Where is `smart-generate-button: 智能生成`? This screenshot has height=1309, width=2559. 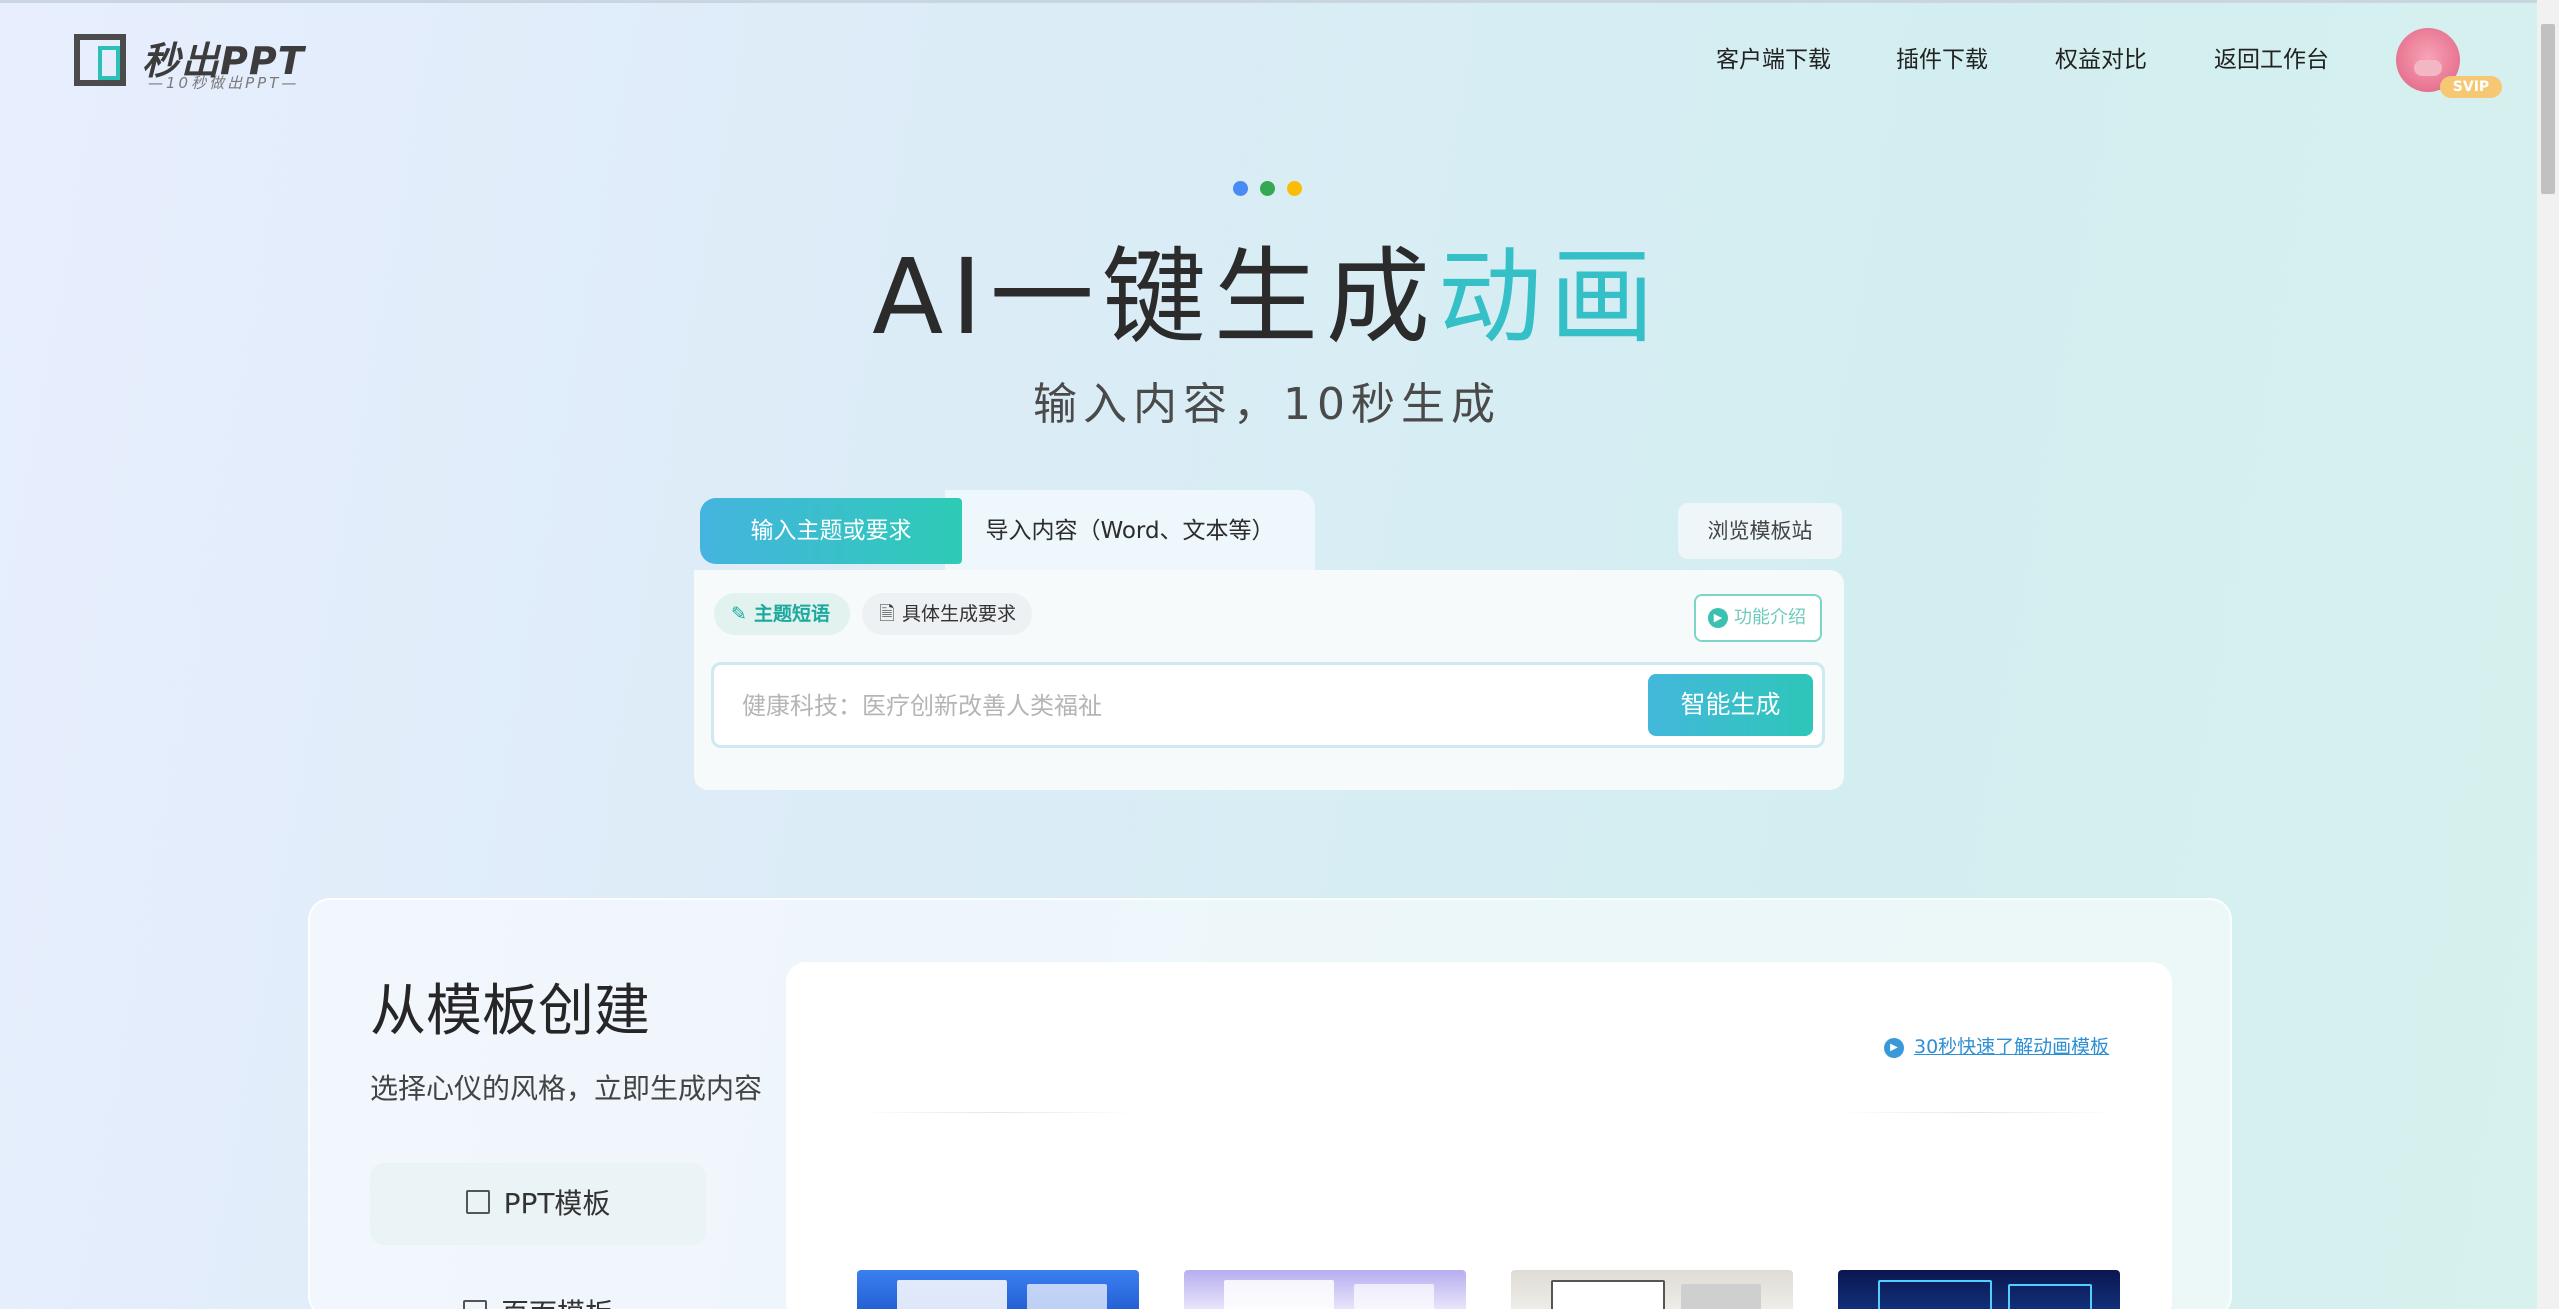 smart-generate-button: 智能生成 is located at coordinates (1730, 705).